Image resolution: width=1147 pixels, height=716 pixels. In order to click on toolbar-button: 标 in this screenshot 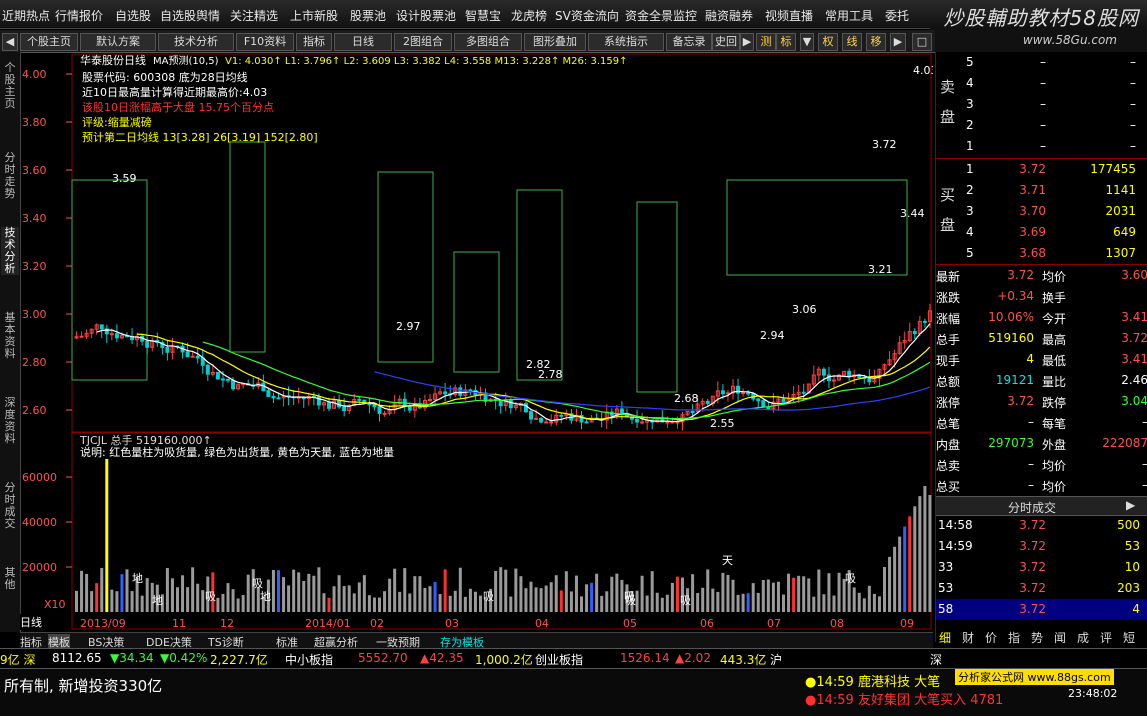, I will do `click(786, 42)`.